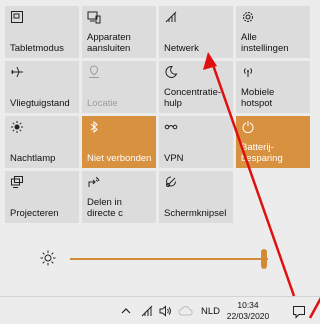 The height and width of the screenshot is (324, 320). Describe the element at coordinates (186, 311) in the screenshot. I see `cloud-icon` at that location.